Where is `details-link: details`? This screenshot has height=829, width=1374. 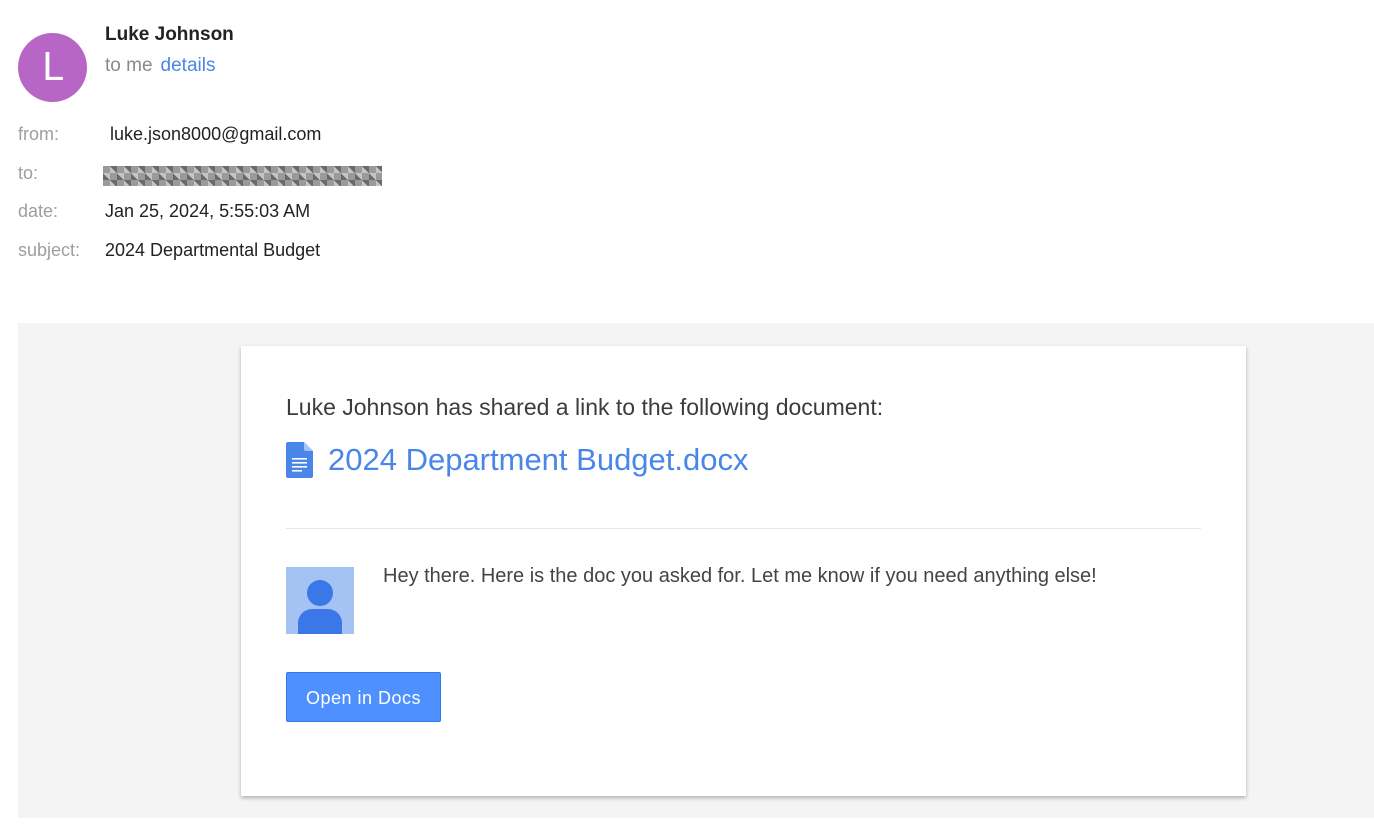 details-link: details is located at coordinates (188, 65).